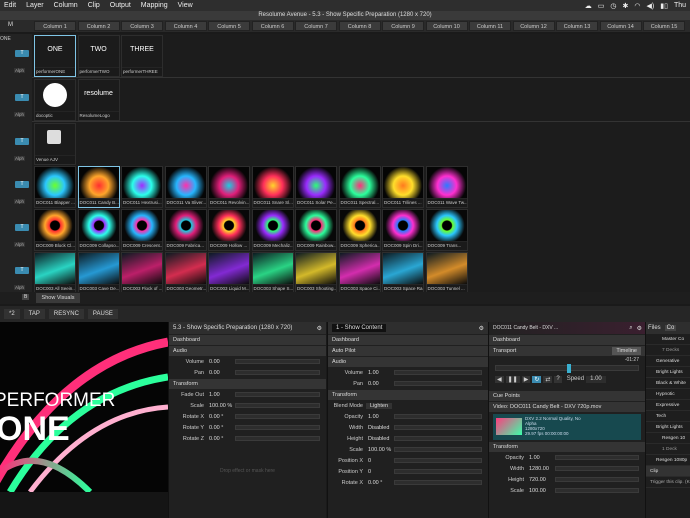  What do you see at coordinates (626, 351) in the screenshot?
I see `timeline-button: Timeline` at bounding box center [626, 351].